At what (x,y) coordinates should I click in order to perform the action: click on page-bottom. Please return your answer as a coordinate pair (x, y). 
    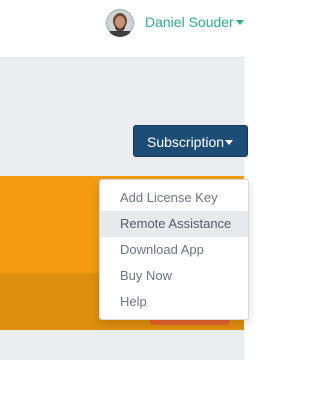
    Looking at the image, I should click on (122, 377).